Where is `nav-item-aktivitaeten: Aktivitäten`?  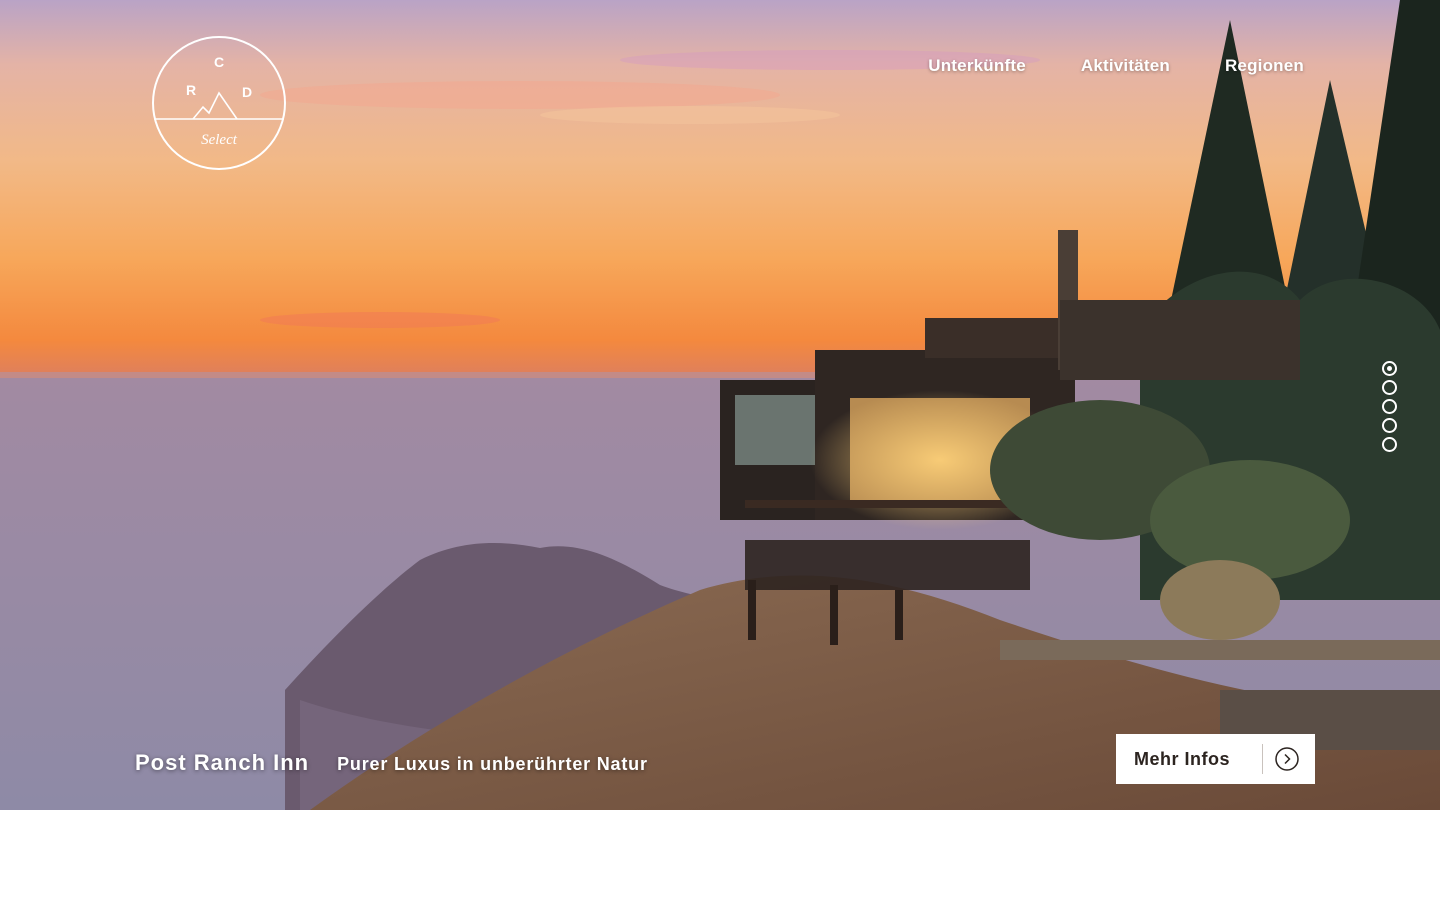
nav-item-aktivitaeten: Aktivitäten is located at coordinates (1125, 66).